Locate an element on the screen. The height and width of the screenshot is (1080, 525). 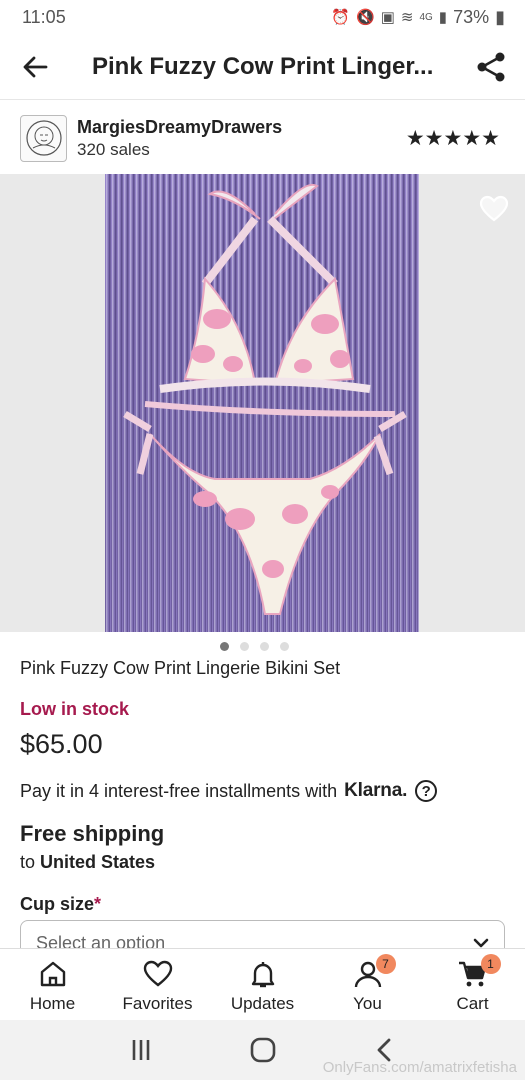
home-circle-icon is located at coordinates (263, 1050).